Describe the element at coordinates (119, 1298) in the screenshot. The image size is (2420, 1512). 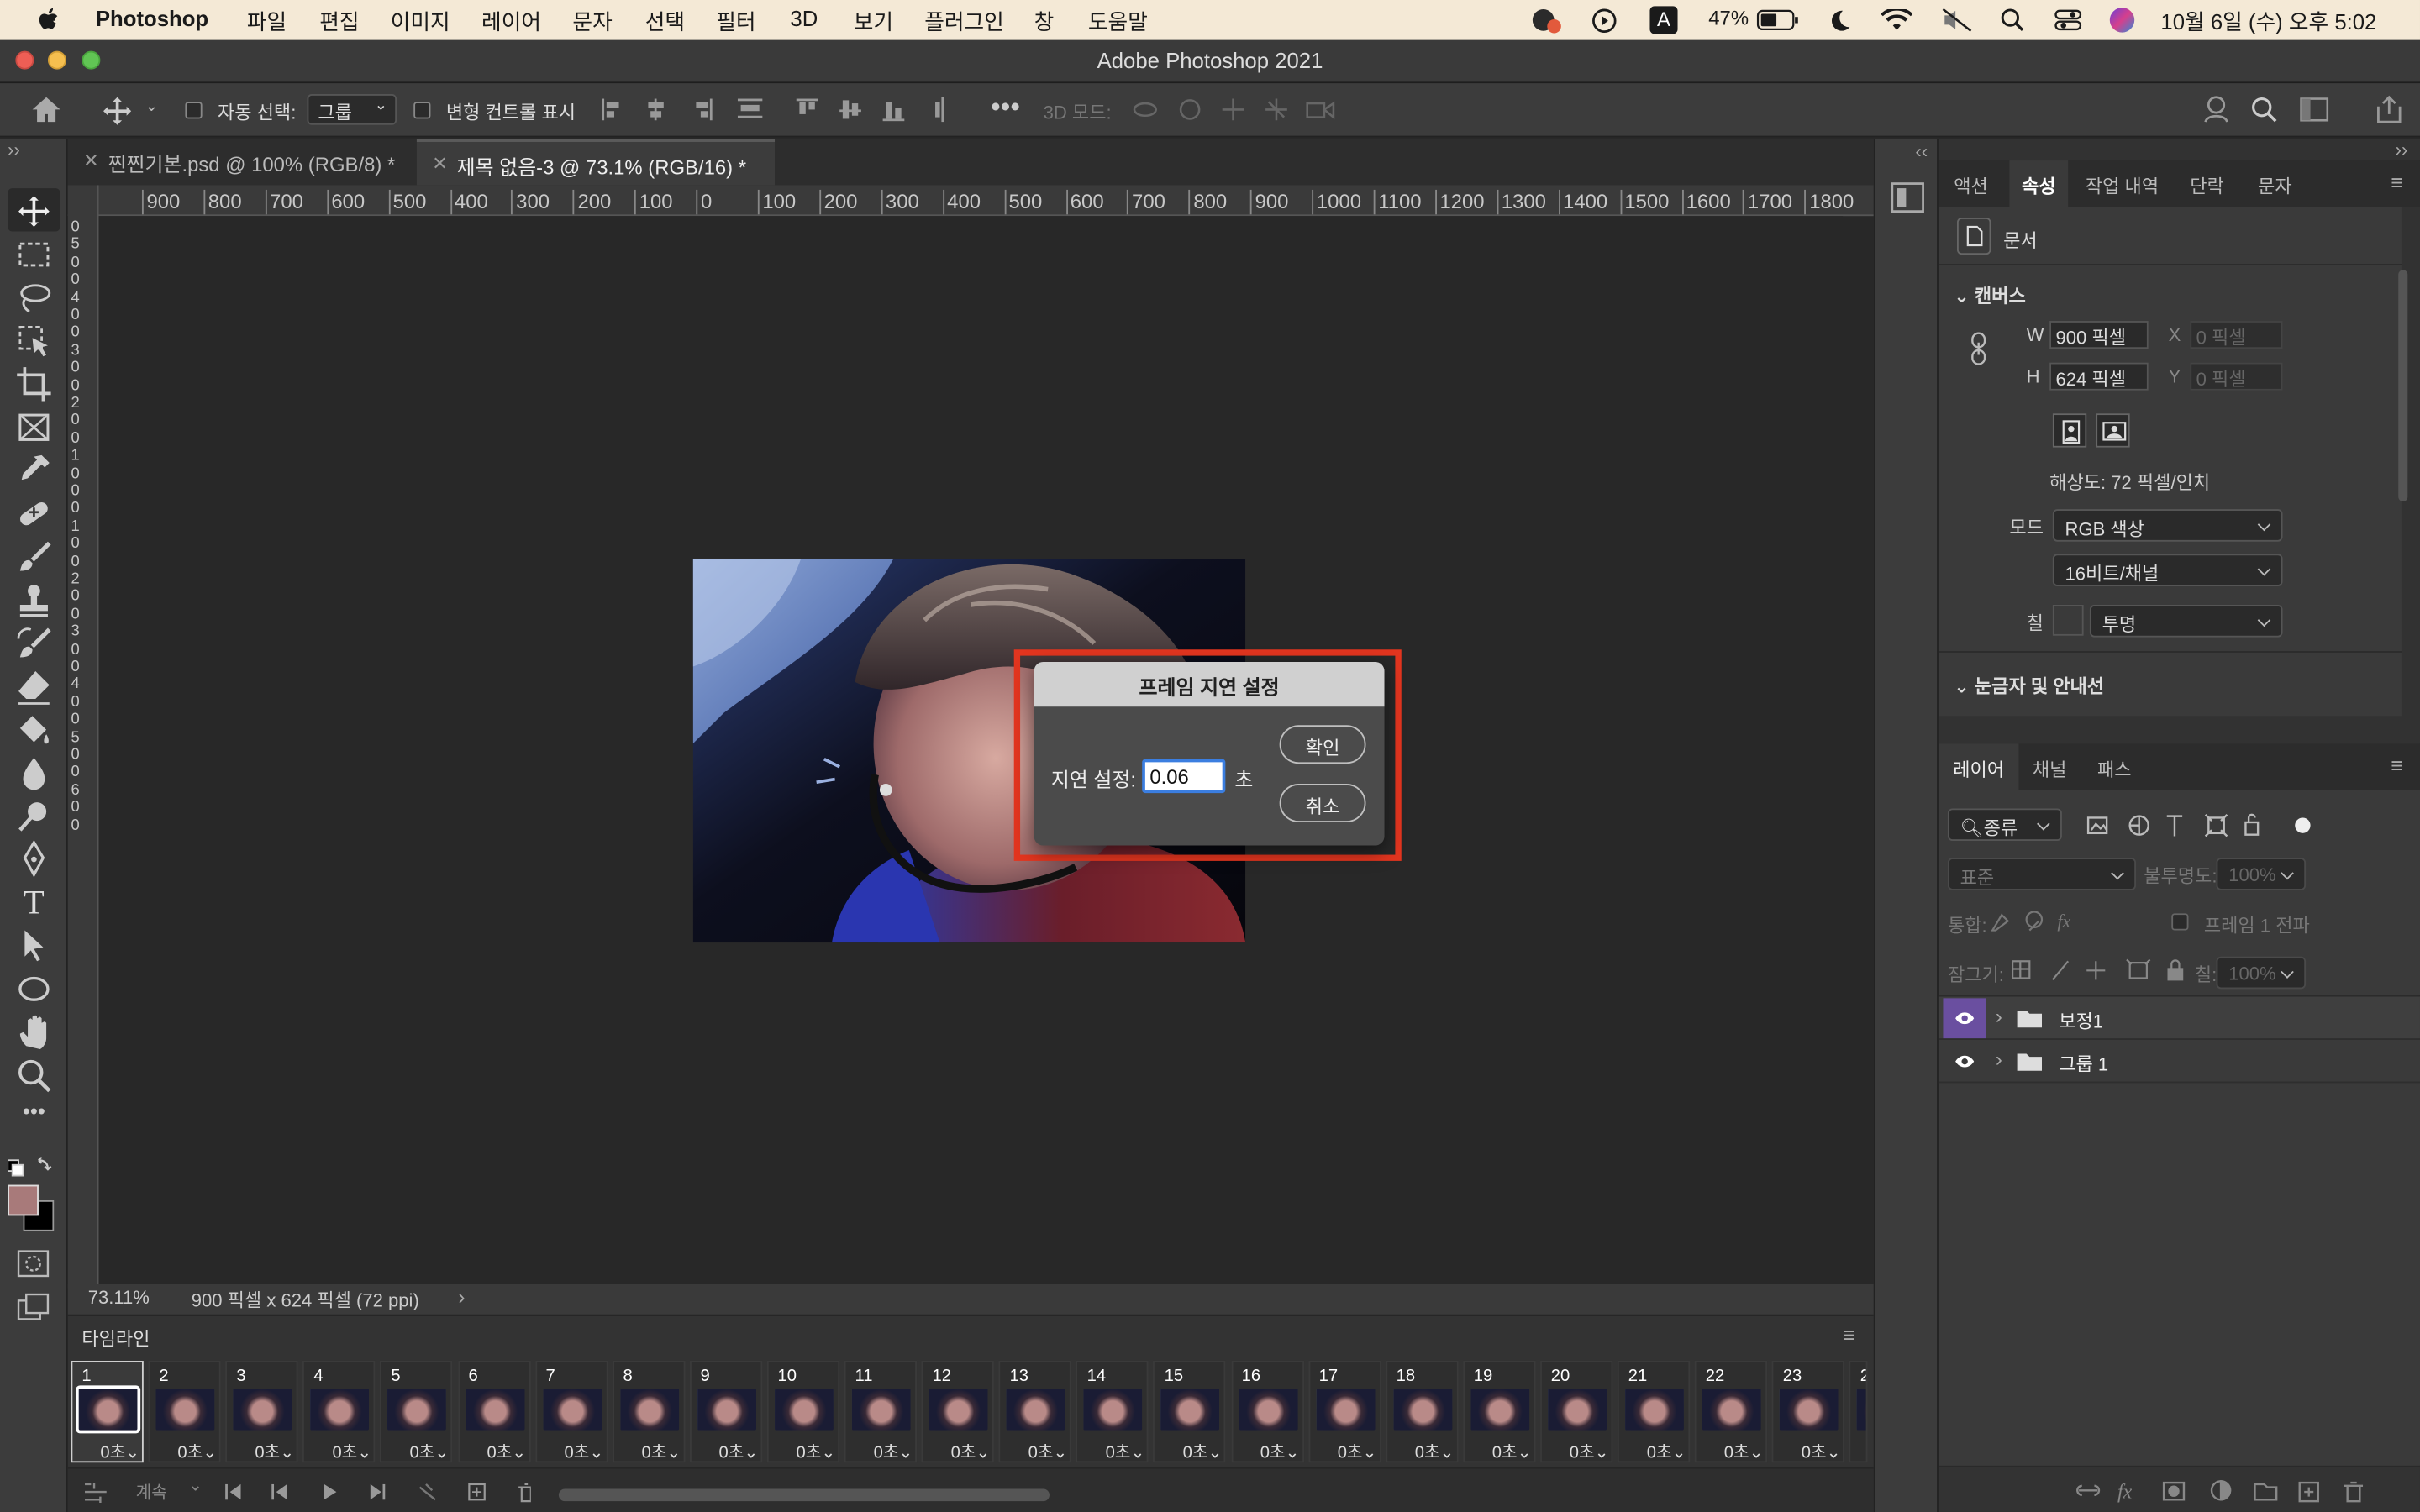
I see `zoom-level: 73.11%` at that location.